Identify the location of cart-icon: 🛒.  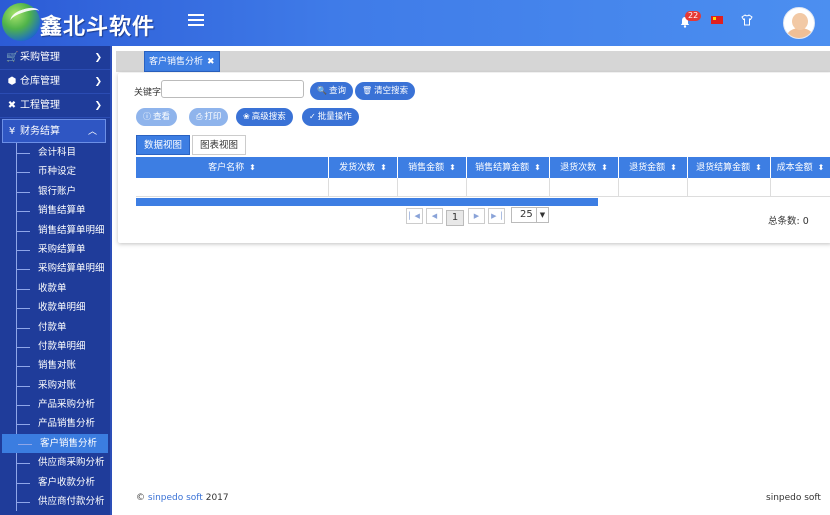
(12, 57).